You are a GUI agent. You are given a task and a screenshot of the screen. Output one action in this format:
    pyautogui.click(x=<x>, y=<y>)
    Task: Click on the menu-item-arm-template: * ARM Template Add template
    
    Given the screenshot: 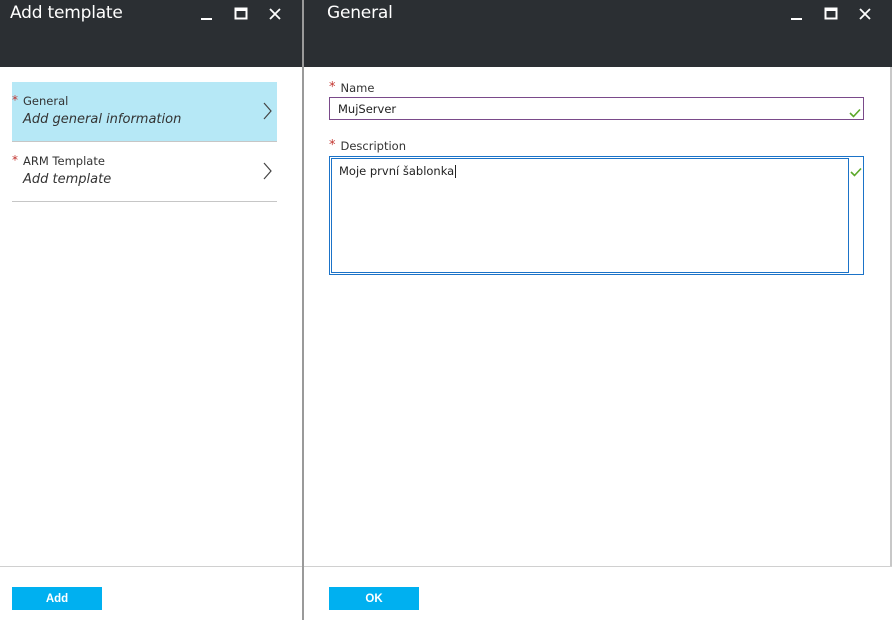 What is the action you would take?
    pyautogui.click(x=144, y=172)
    